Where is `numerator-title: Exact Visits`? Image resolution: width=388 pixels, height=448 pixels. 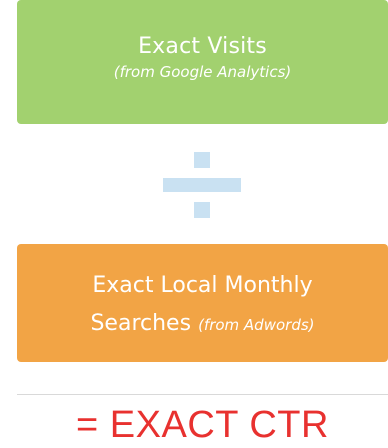 numerator-title: Exact Visits is located at coordinates (202, 46).